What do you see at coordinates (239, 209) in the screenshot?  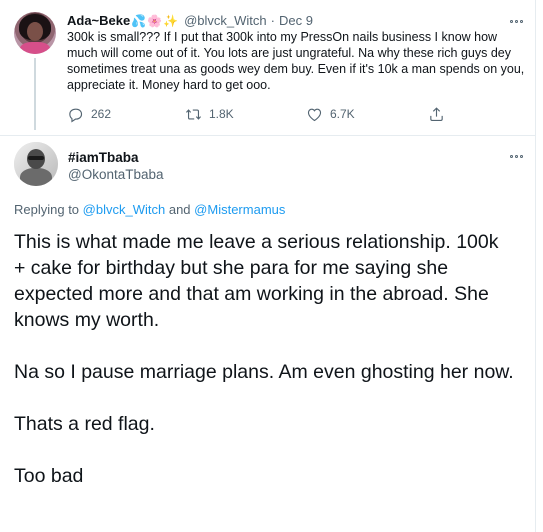 I see `mention-link-mistermamus: @Mistermamus` at bounding box center [239, 209].